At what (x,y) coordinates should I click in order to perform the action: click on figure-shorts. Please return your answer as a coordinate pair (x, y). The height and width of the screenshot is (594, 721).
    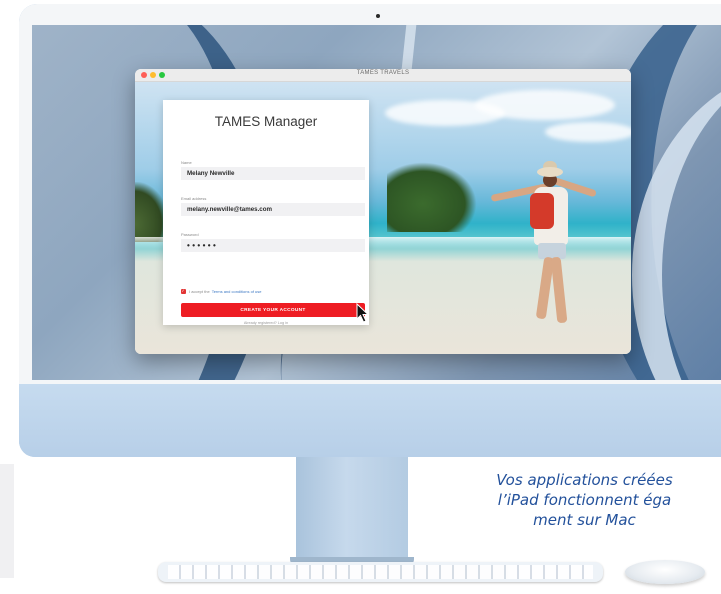
    Looking at the image, I should click on (552, 251).